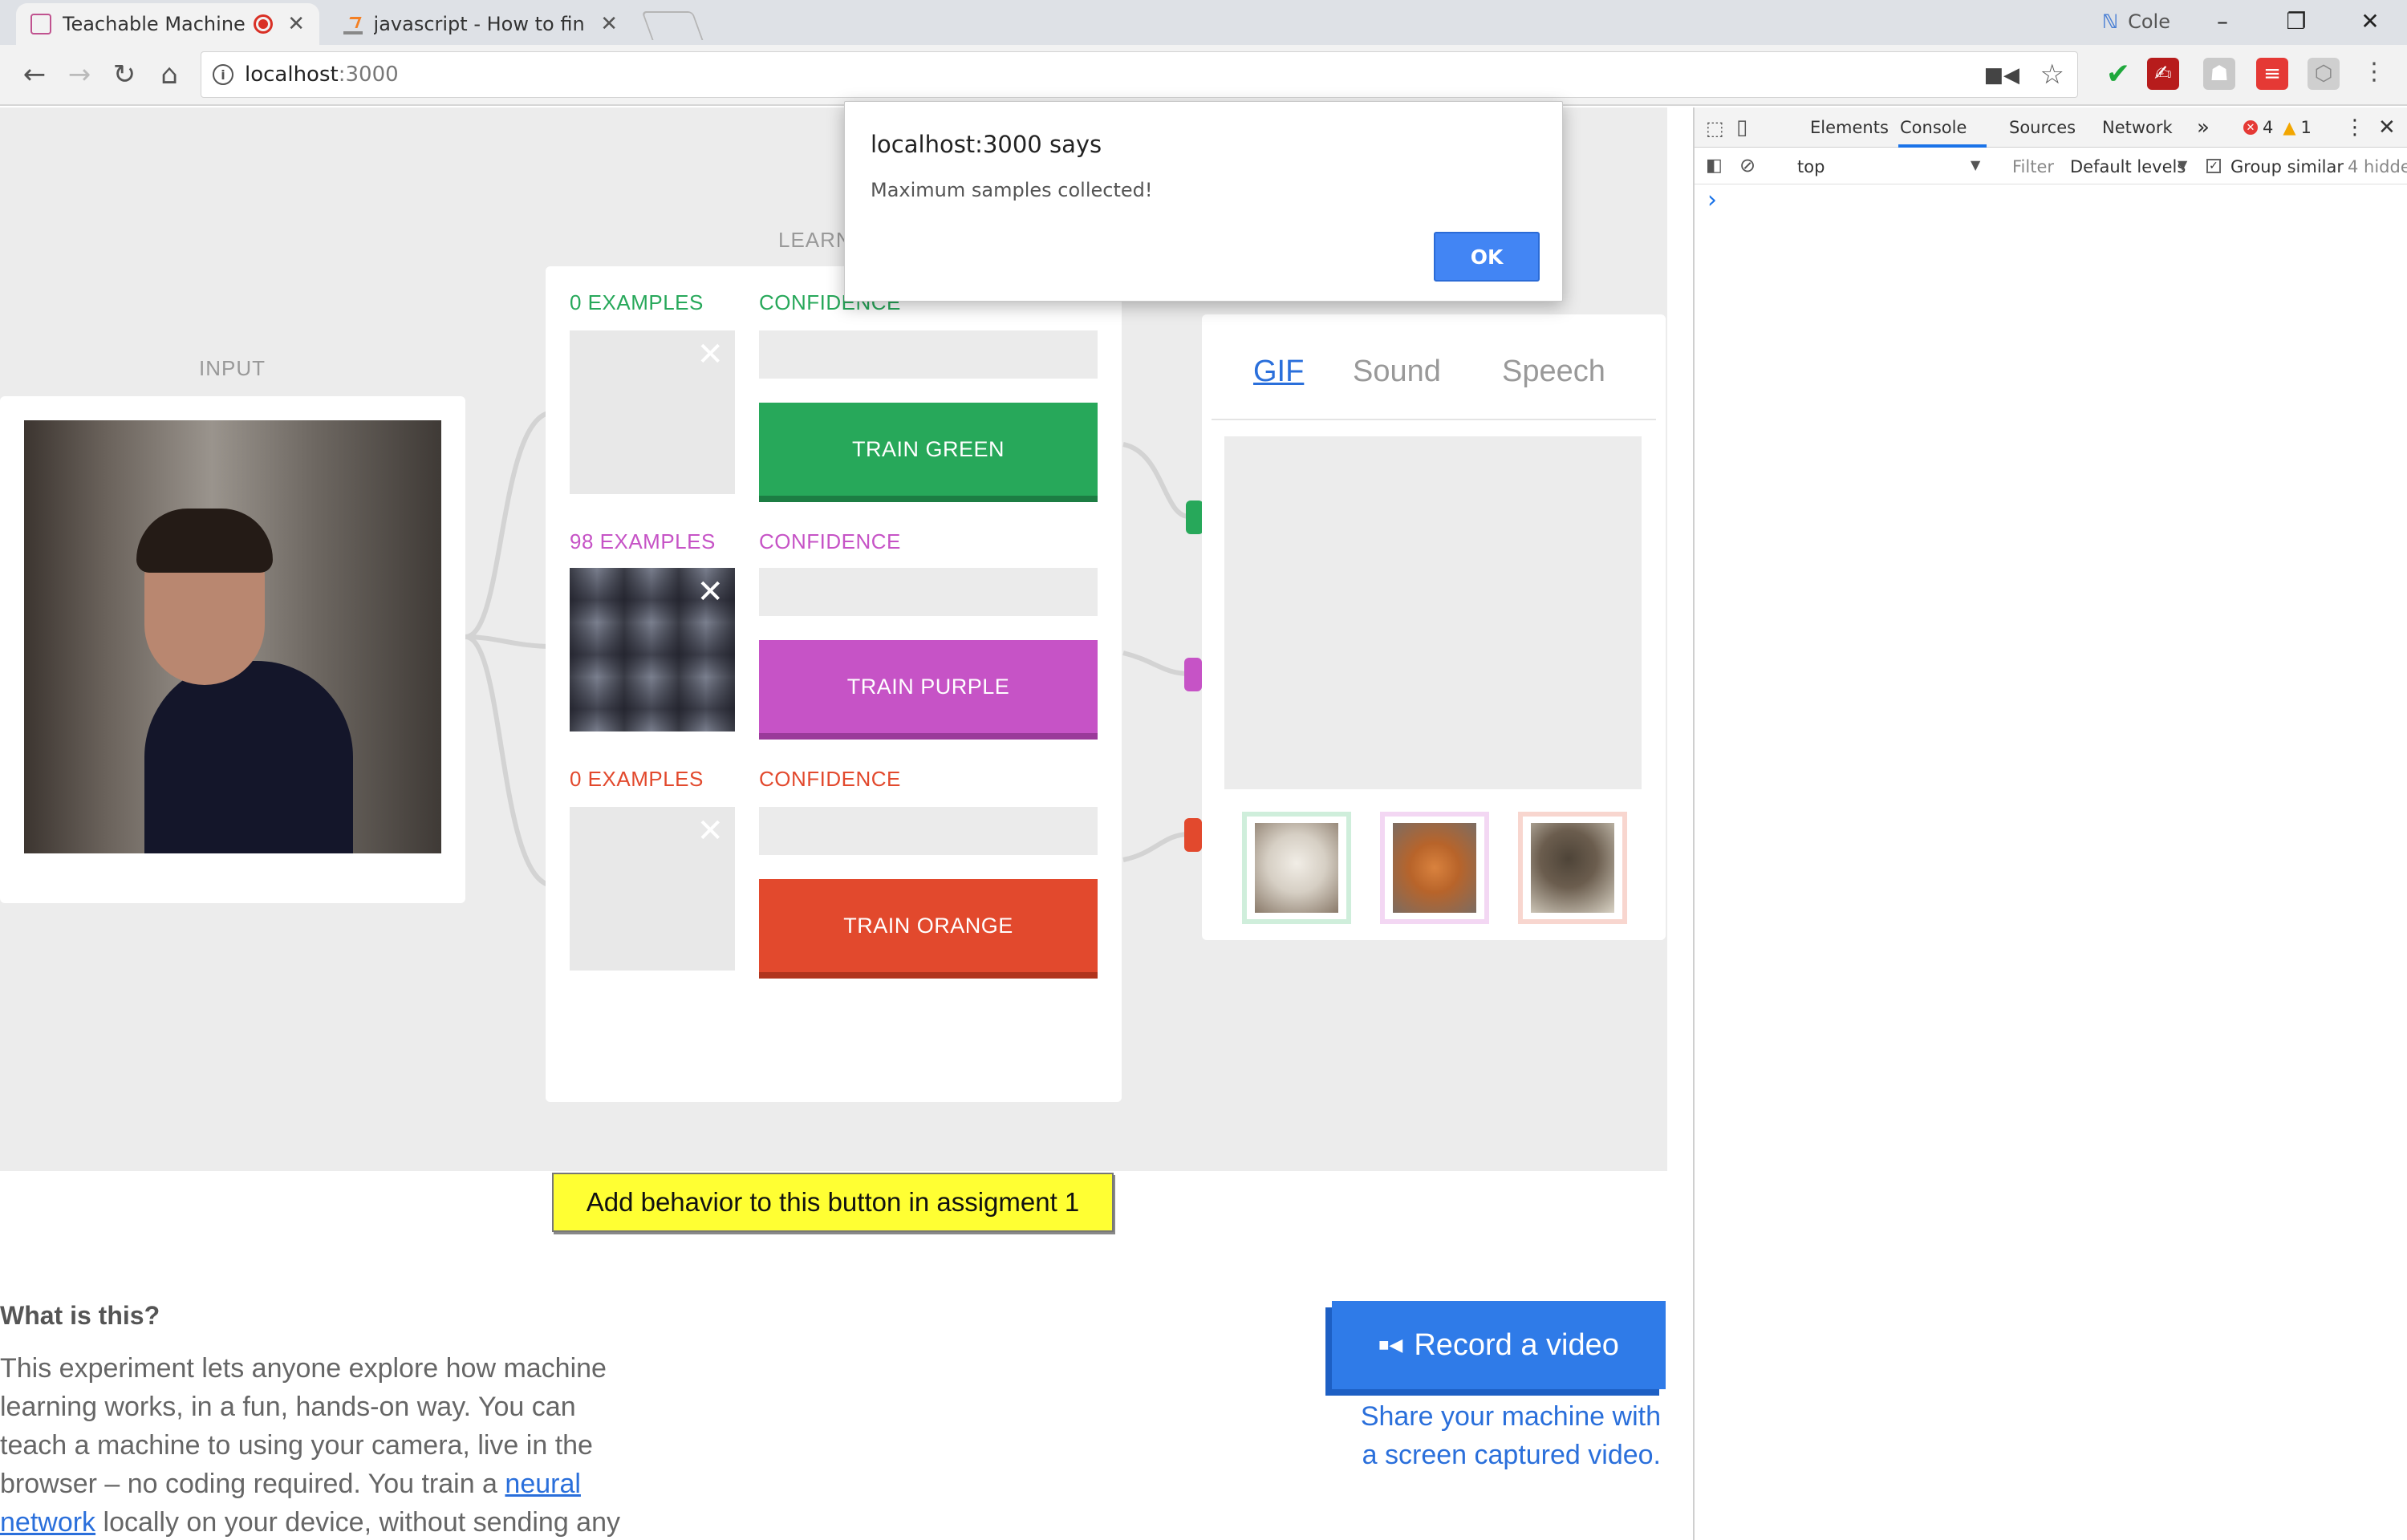  I want to click on tab-gif: GIF, so click(1279, 372).